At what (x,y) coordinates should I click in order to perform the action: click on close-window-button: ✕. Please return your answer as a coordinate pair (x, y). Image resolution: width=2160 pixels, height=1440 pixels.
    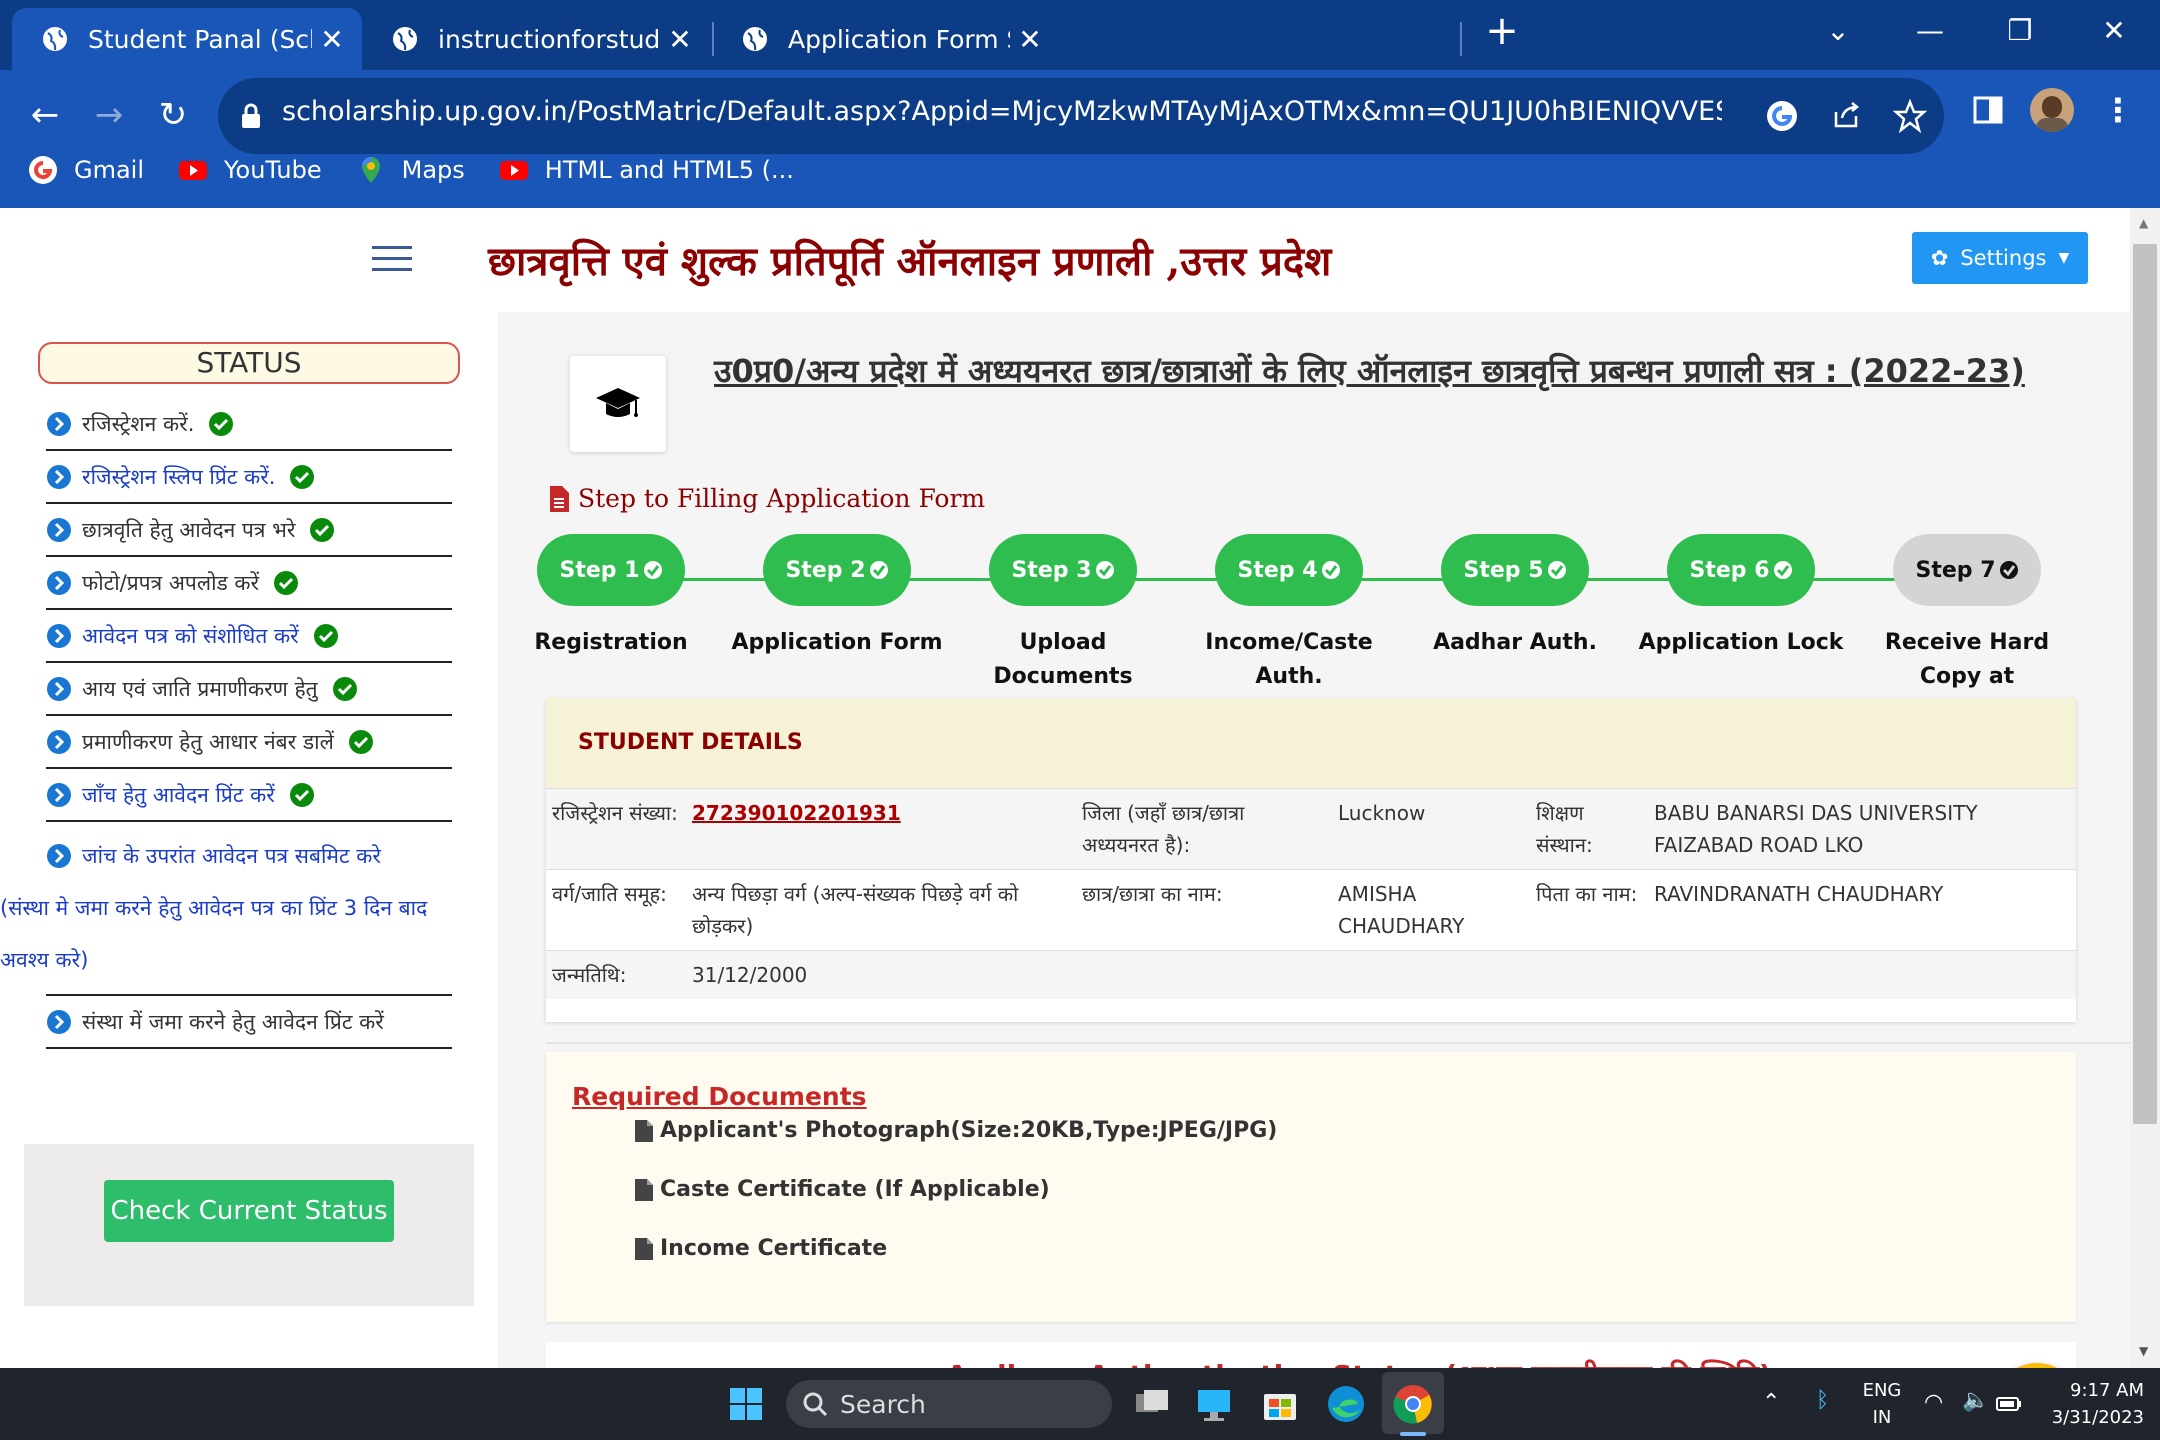
    Looking at the image, I should click on (2114, 30).